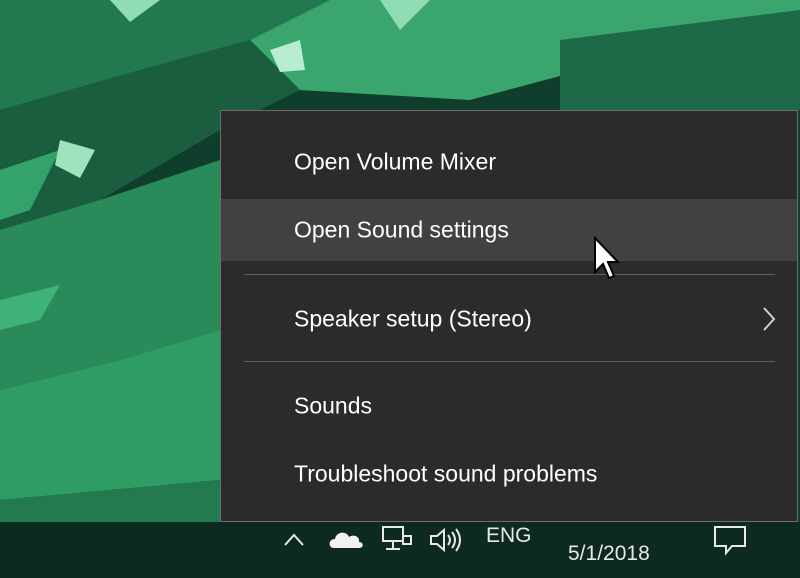 Image resolution: width=800 pixels, height=578 pixels. Describe the element at coordinates (509, 162) in the screenshot. I see `menu-item-open-volume-mixer: Open Volume Mixer` at that location.